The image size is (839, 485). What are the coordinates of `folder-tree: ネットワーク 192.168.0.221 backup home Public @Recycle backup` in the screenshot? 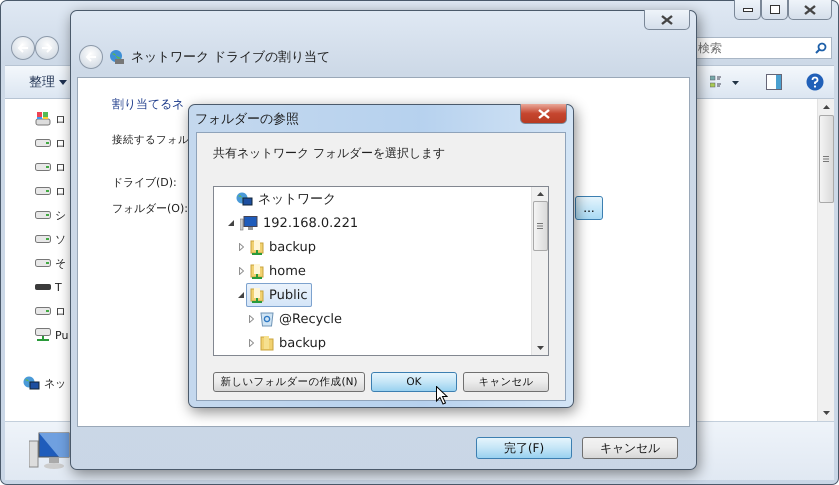 It's located at (381, 271).